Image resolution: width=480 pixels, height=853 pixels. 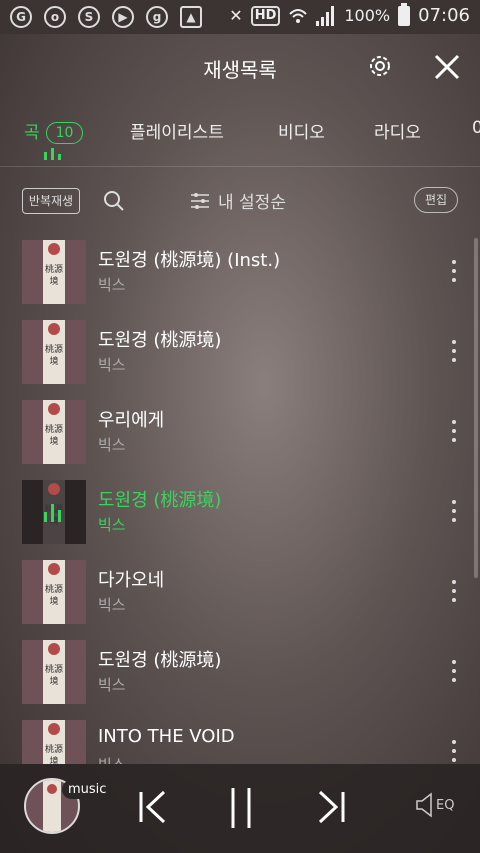 I want to click on list-toolbar: 반복재생 내 설정순 편집, so click(x=240, y=200).